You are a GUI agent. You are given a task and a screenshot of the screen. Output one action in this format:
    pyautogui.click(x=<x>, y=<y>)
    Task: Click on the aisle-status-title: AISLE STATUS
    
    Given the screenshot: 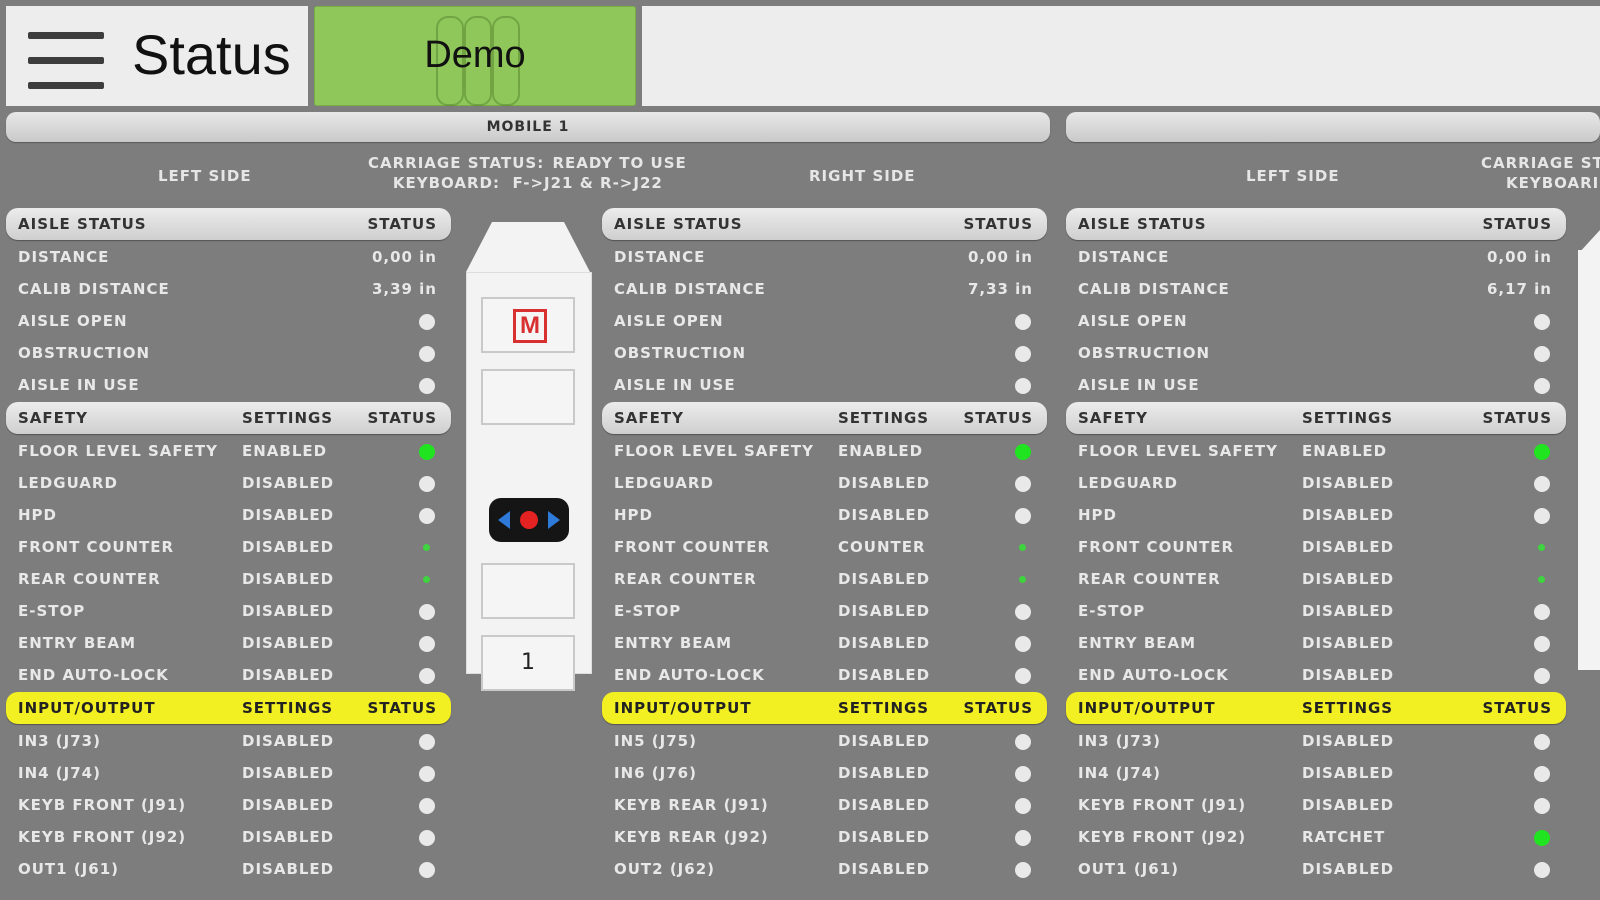 What is the action you would take?
    pyautogui.click(x=678, y=224)
    